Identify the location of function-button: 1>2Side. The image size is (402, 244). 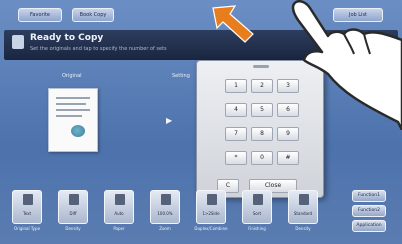
(211, 207).